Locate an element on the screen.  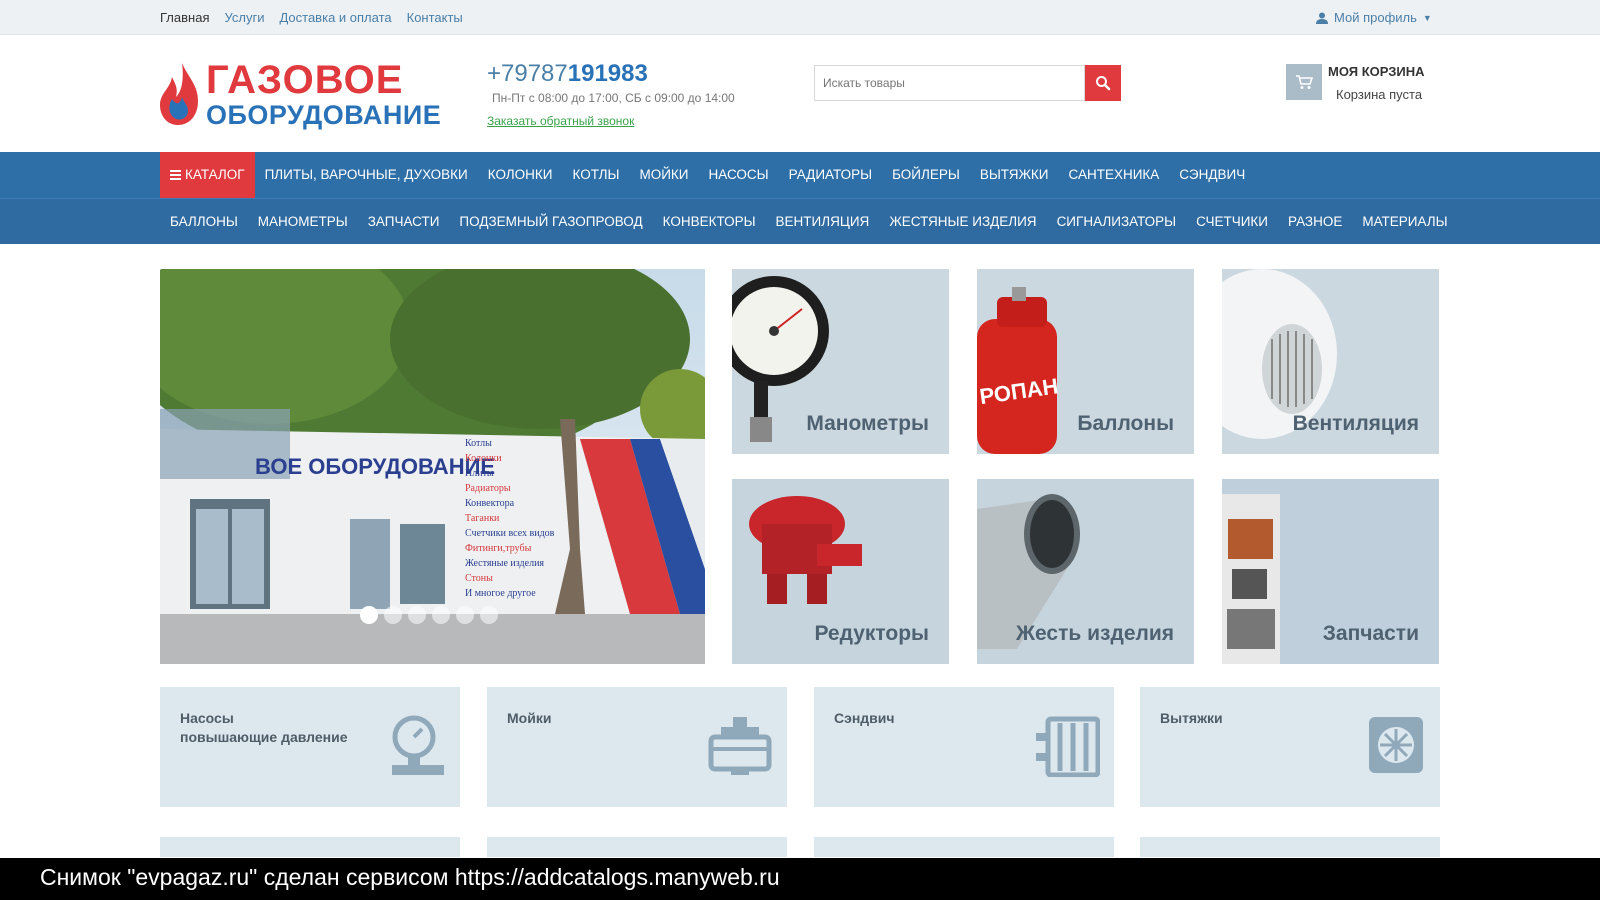
phone-number: +79787191983 is located at coordinates (567, 74).